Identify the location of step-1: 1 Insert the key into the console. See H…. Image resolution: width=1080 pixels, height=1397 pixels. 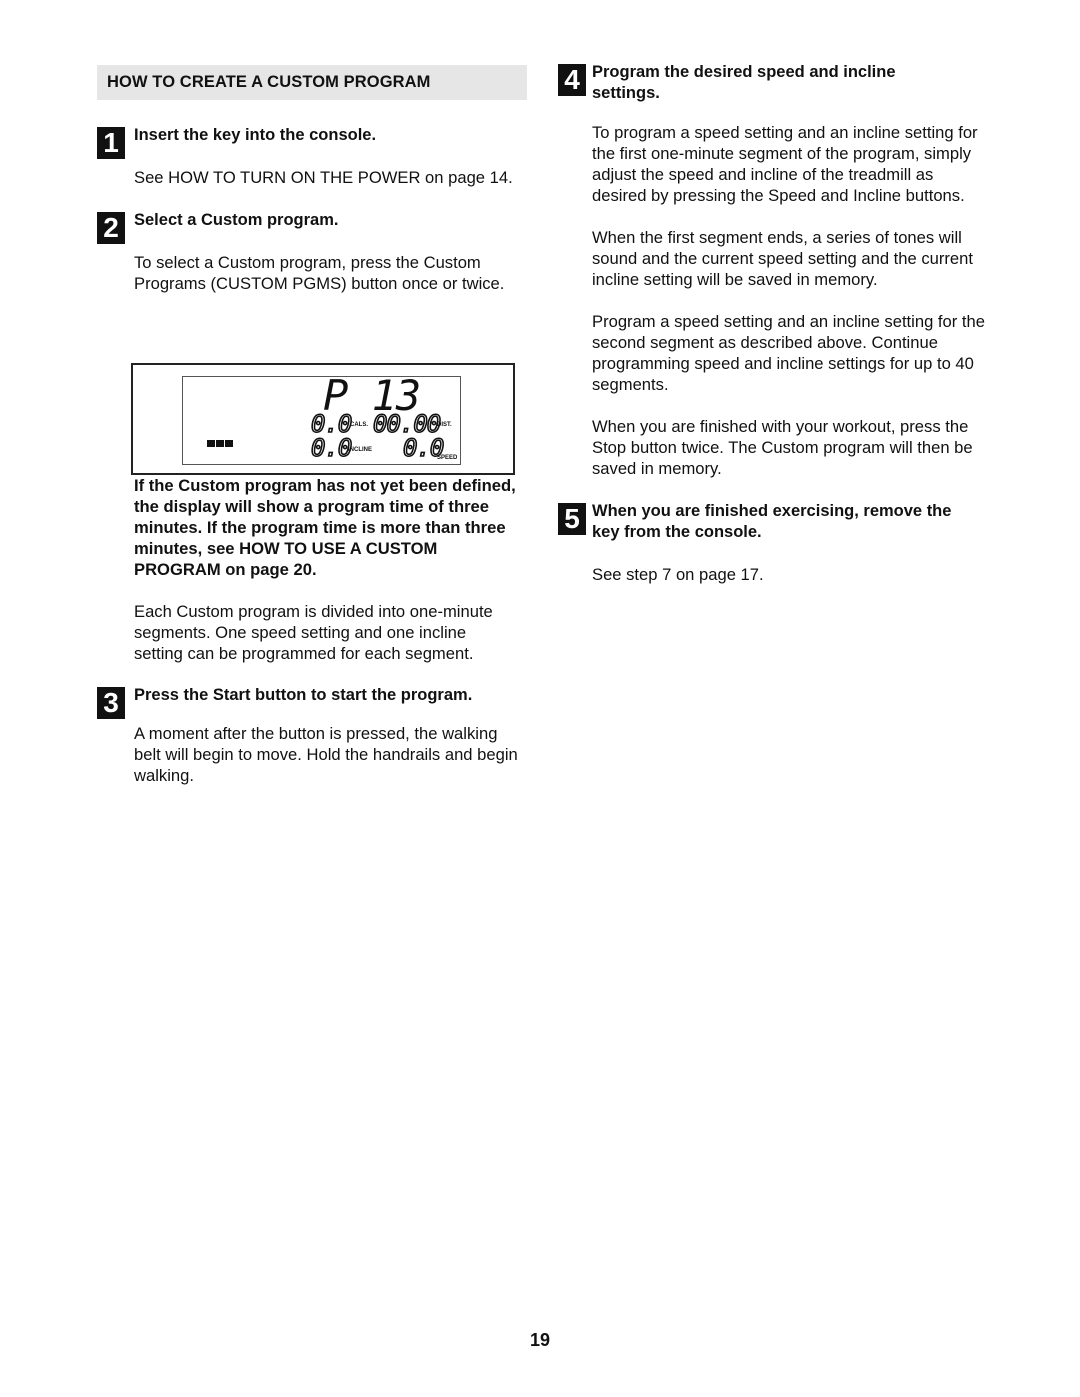
(313, 156).